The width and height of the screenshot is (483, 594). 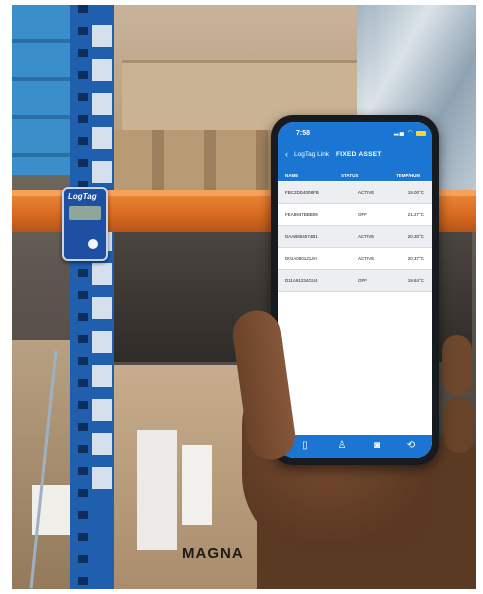 What do you see at coordinates (359, 154) in the screenshot?
I see `page-title: FIXED ASSET` at bounding box center [359, 154].